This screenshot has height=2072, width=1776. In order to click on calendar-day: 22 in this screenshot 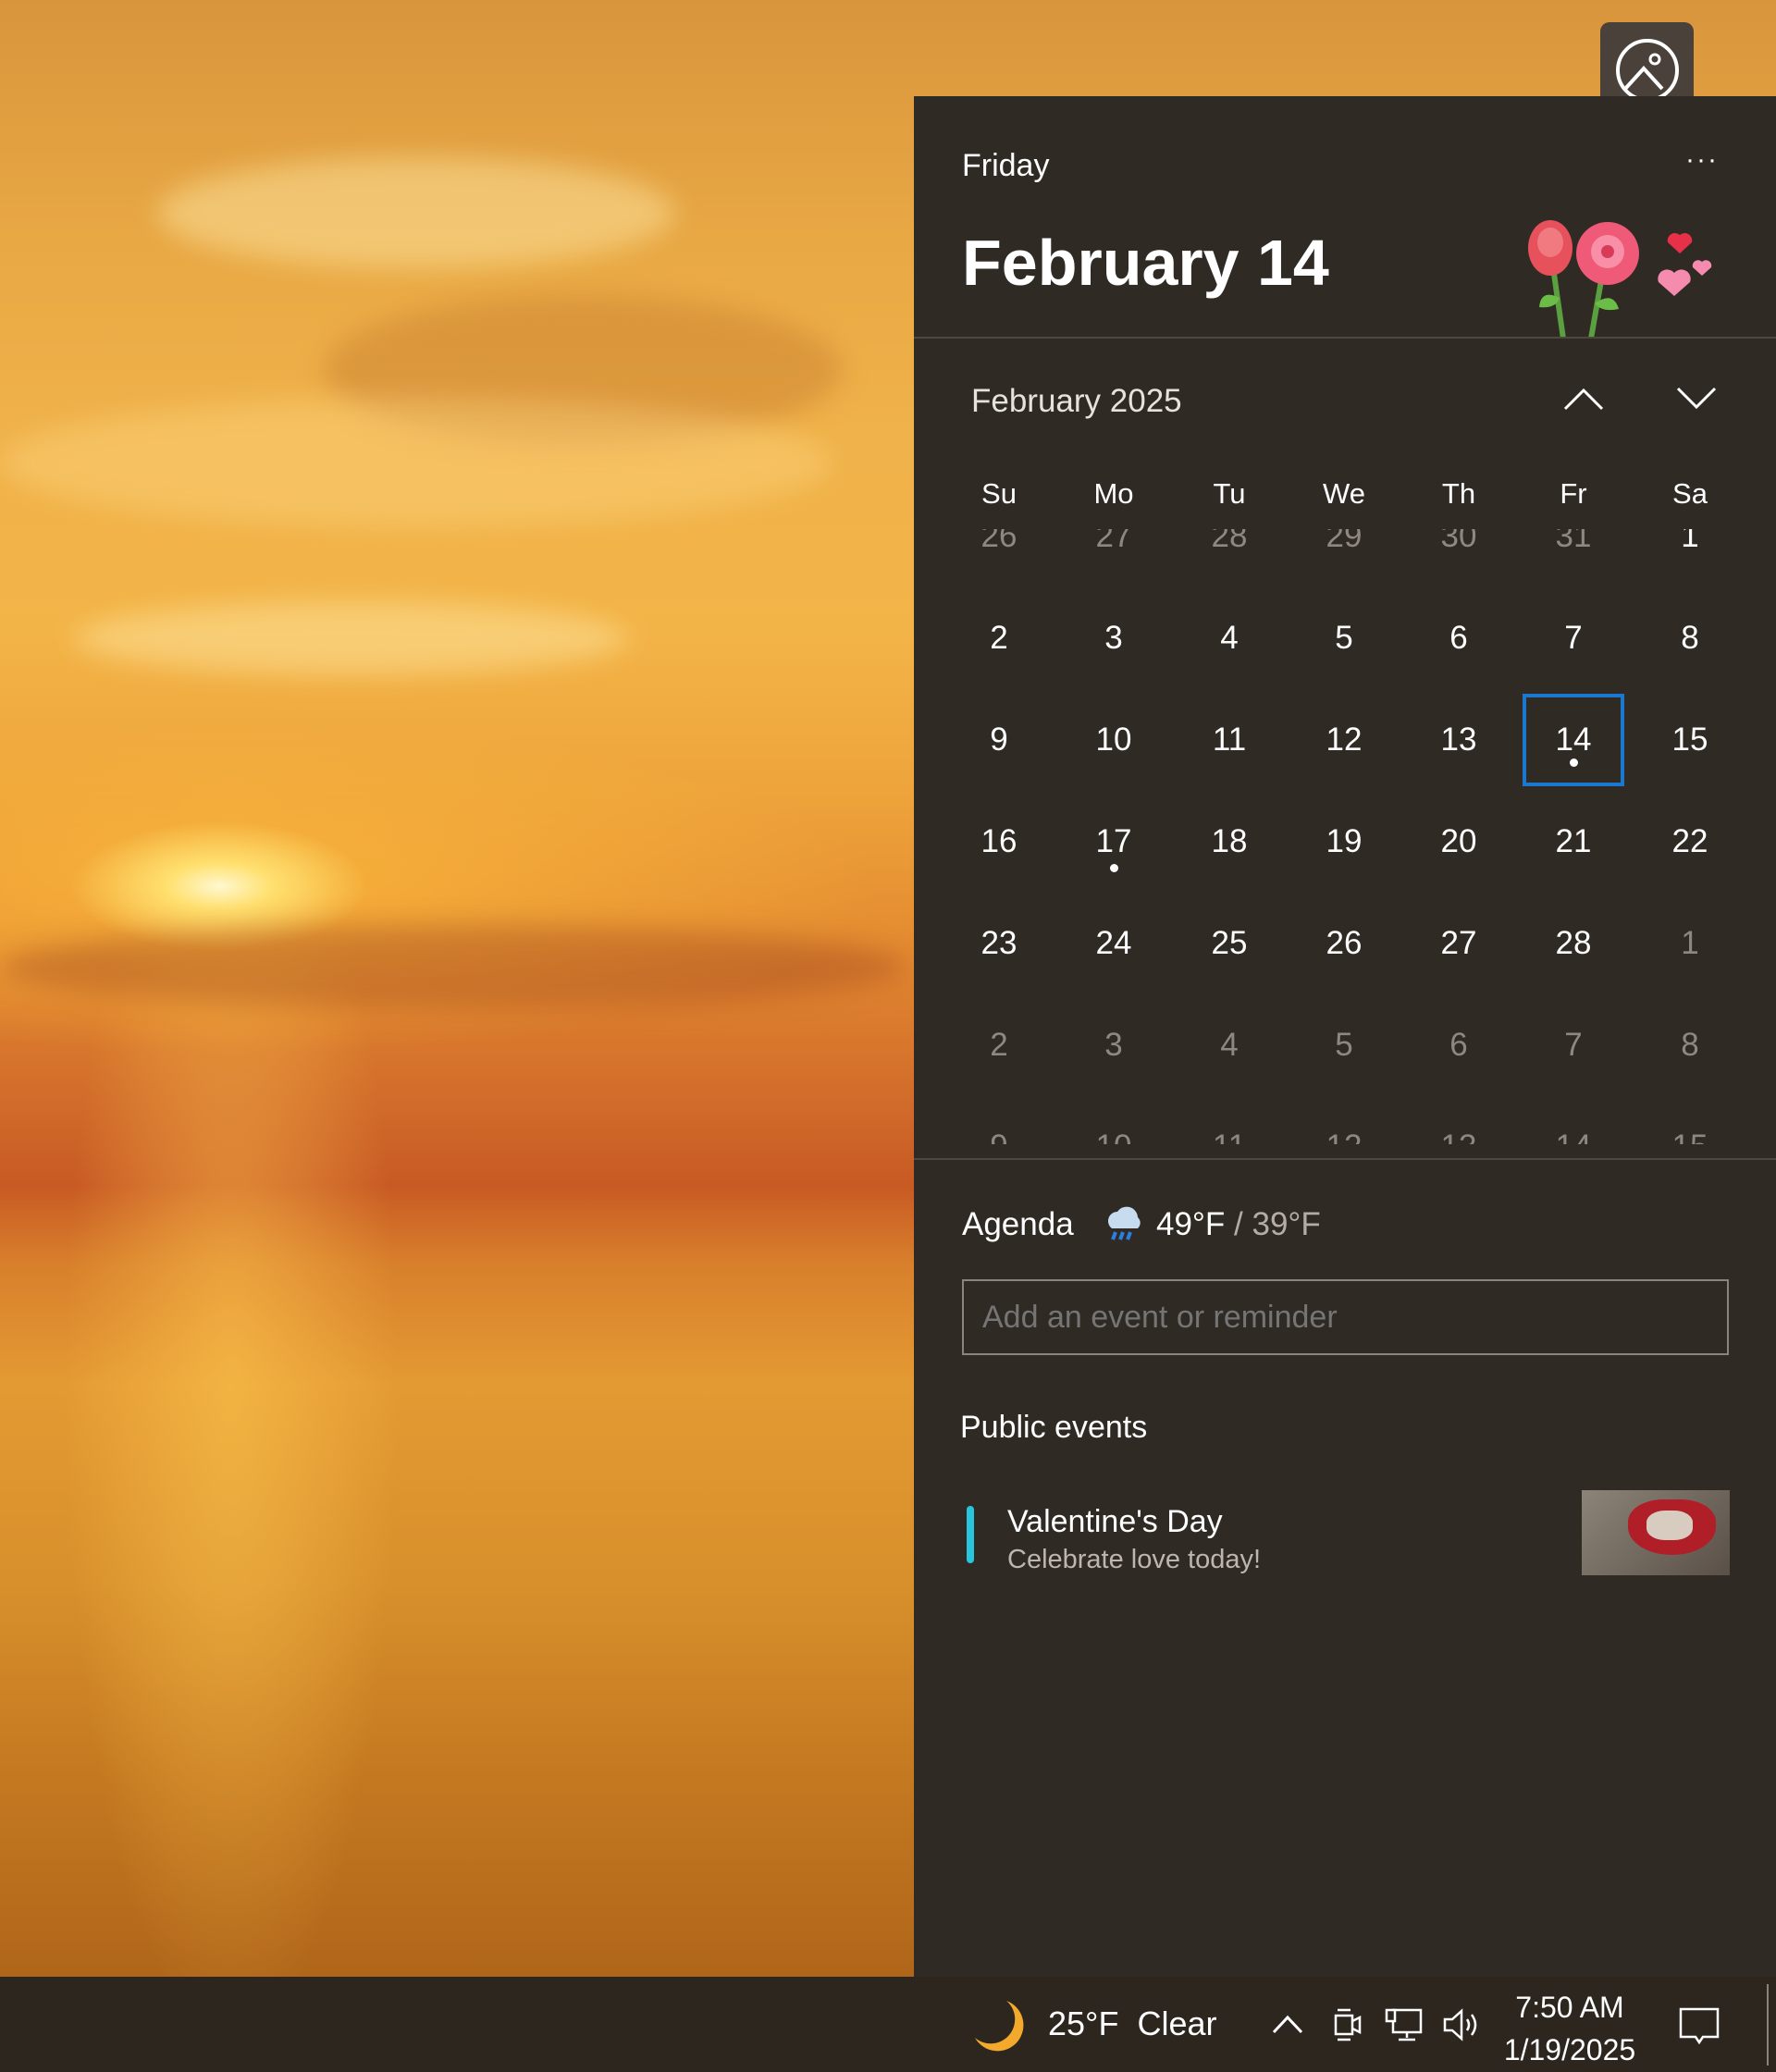, I will do `click(1690, 842)`.